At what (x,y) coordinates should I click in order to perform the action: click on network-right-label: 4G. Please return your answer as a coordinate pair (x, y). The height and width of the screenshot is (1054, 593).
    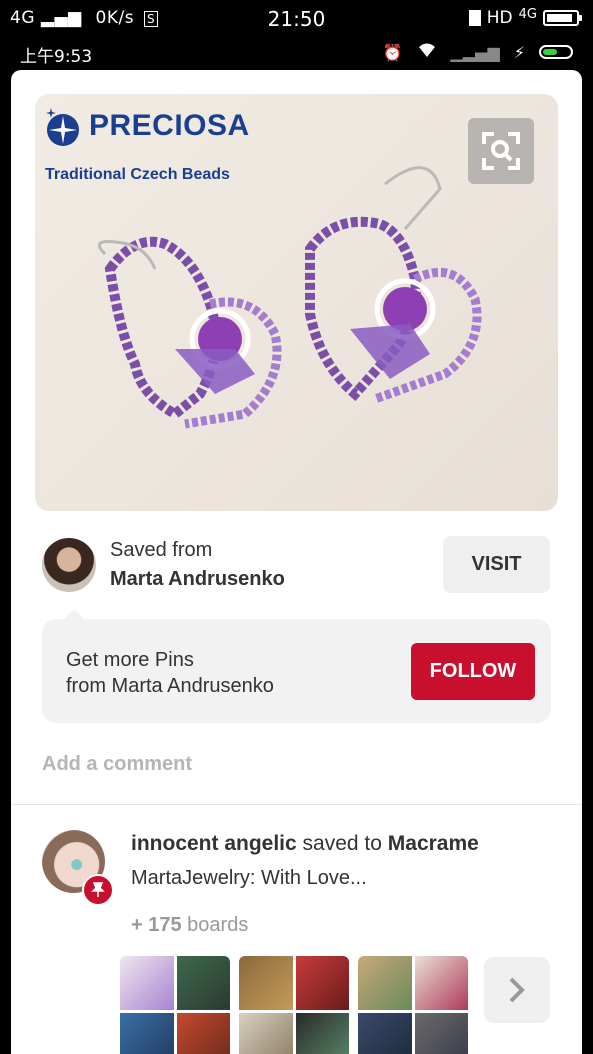
    Looking at the image, I should click on (527, 14).